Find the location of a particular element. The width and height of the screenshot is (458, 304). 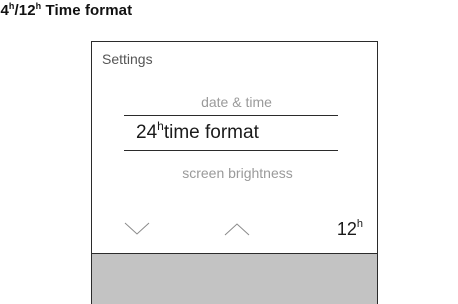

selected-label-rest: time format is located at coordinates (211, 132).